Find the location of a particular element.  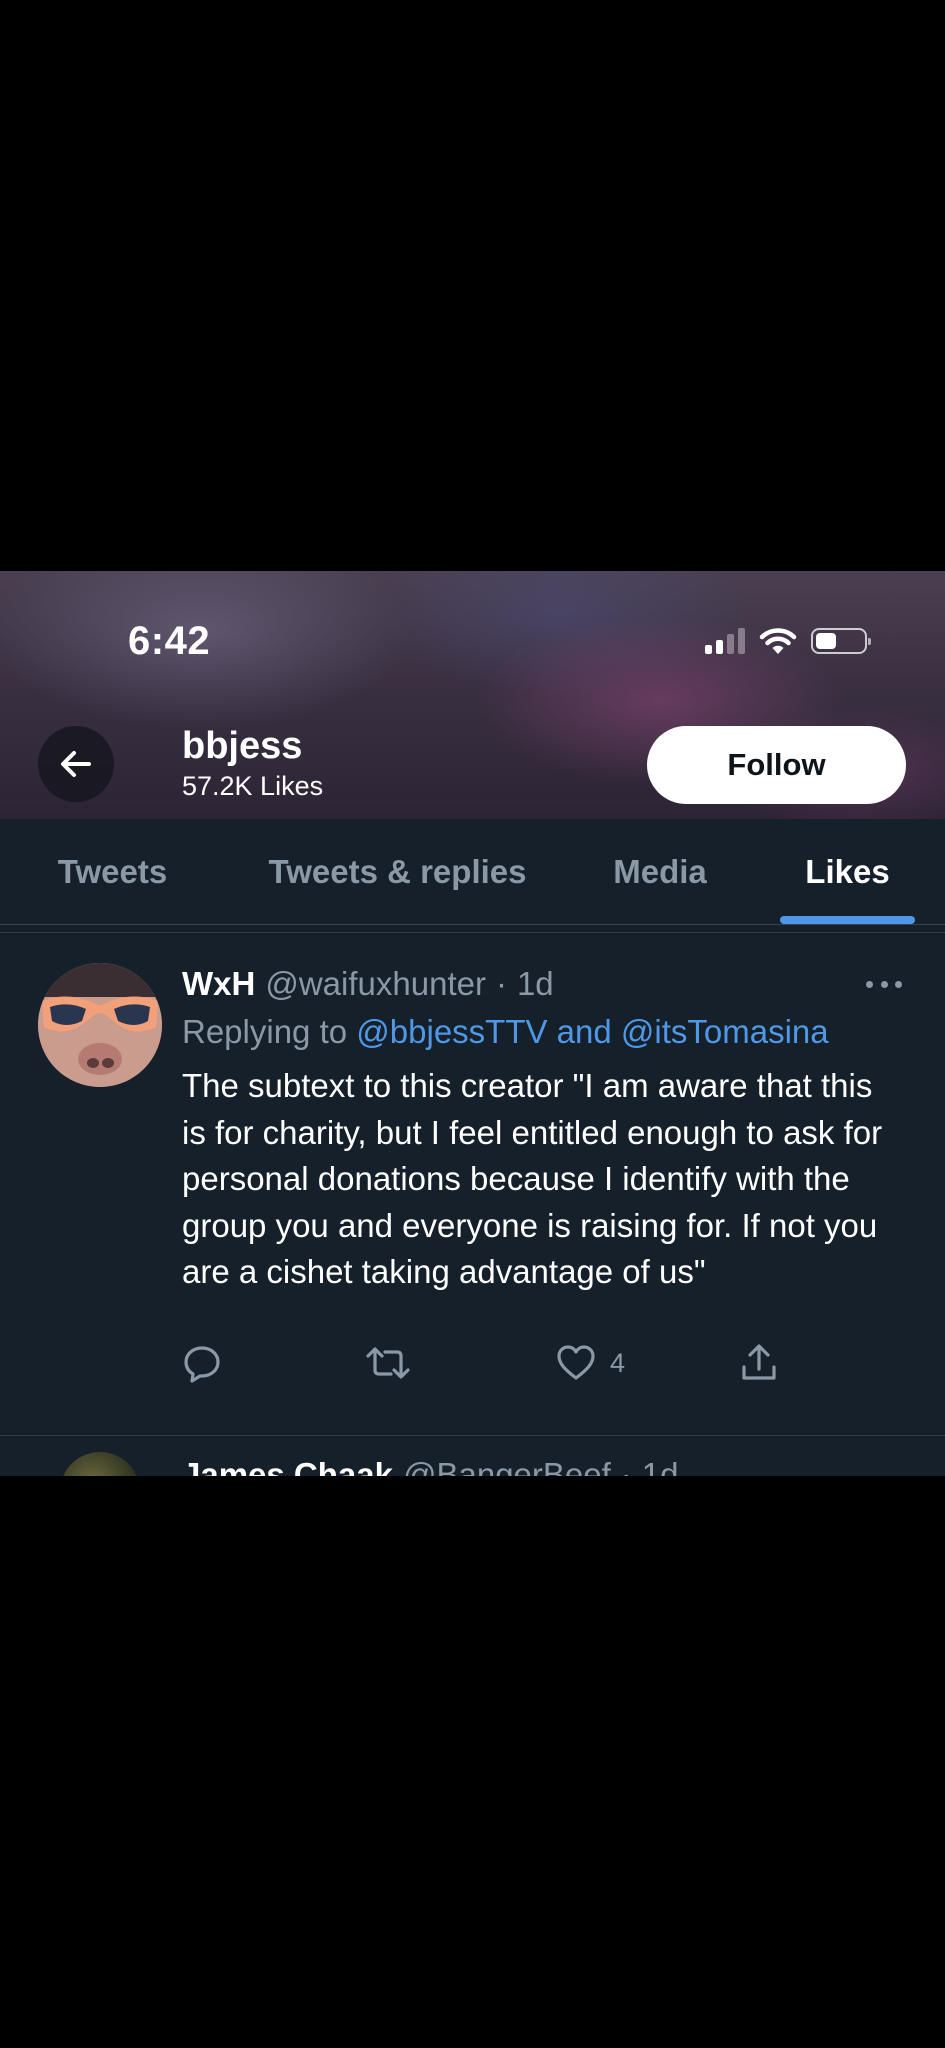

status-time: 6:42 is located at coordinates (169, 641).